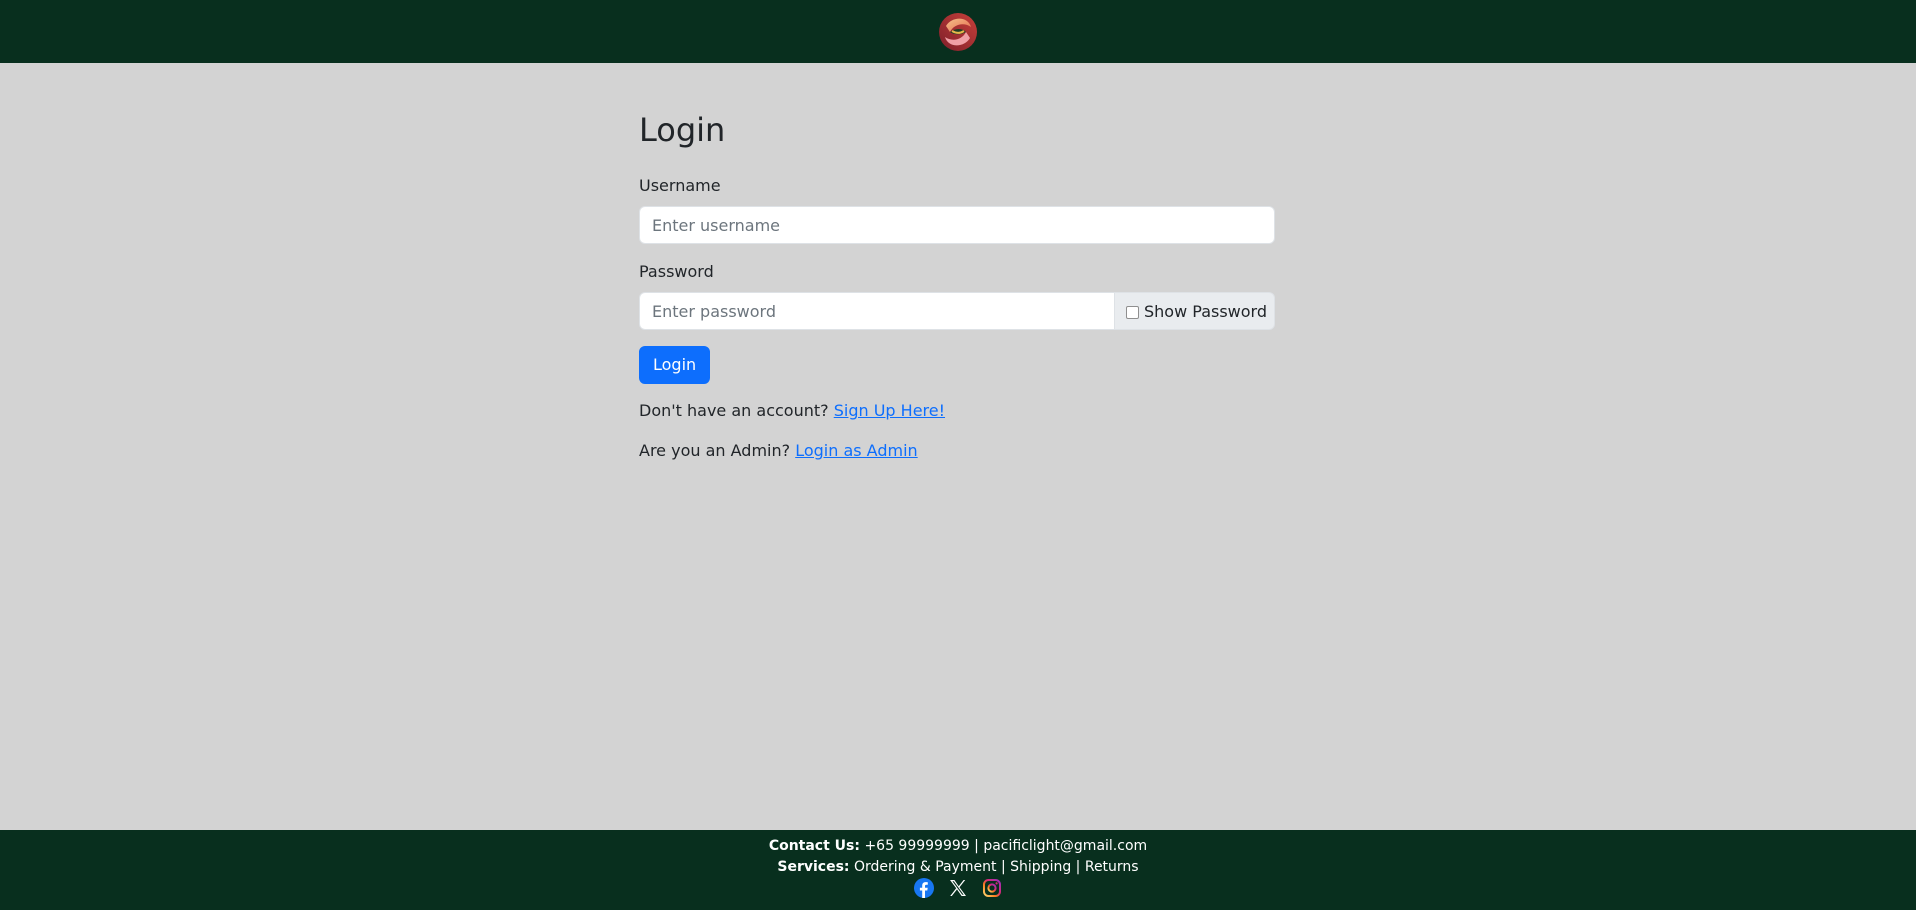 The height and width of the screenshot is (910, 1916). What do you see at coordinates (925, 867) in the screenshot?
I see `service-ordering: Ordering & Payment` at bounding box center [925, 867].